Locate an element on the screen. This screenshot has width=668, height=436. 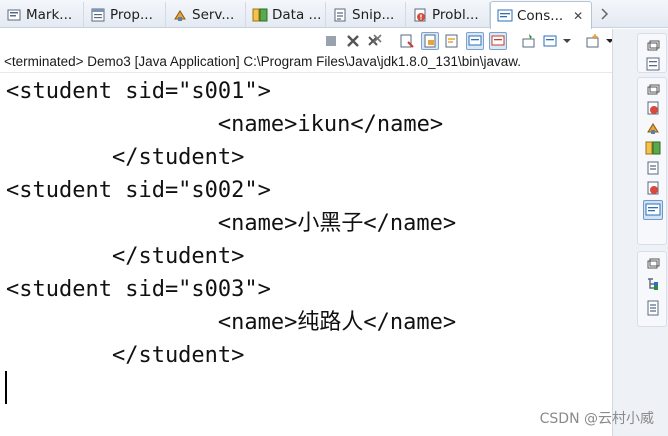
clear-console-icon is located at coordinates (407, 41).